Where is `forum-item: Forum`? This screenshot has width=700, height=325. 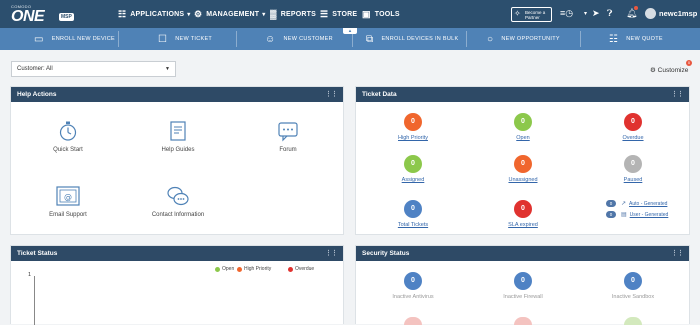
forum-item: Forum is located at coordinates (288, 136).